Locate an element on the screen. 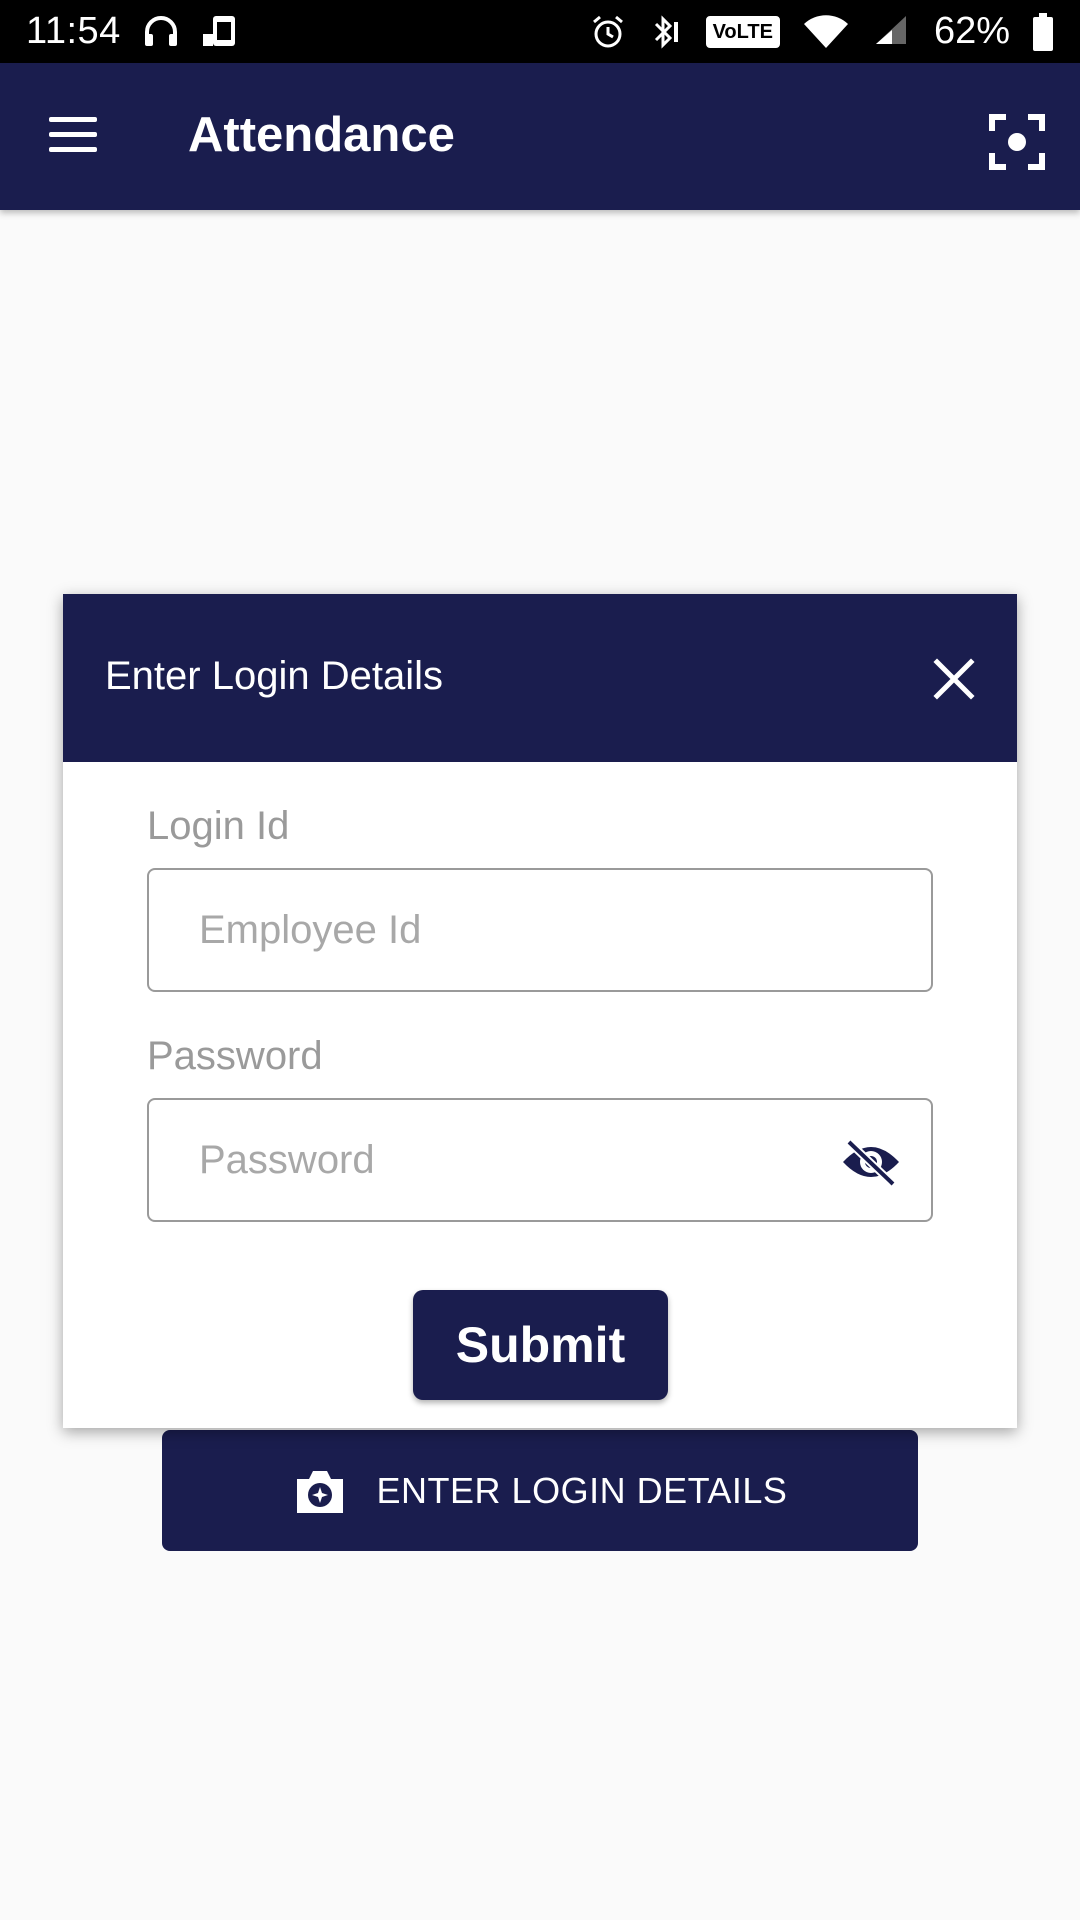 The image size is (1080, 1920). phone-icon is located at coordinates (218, 30).